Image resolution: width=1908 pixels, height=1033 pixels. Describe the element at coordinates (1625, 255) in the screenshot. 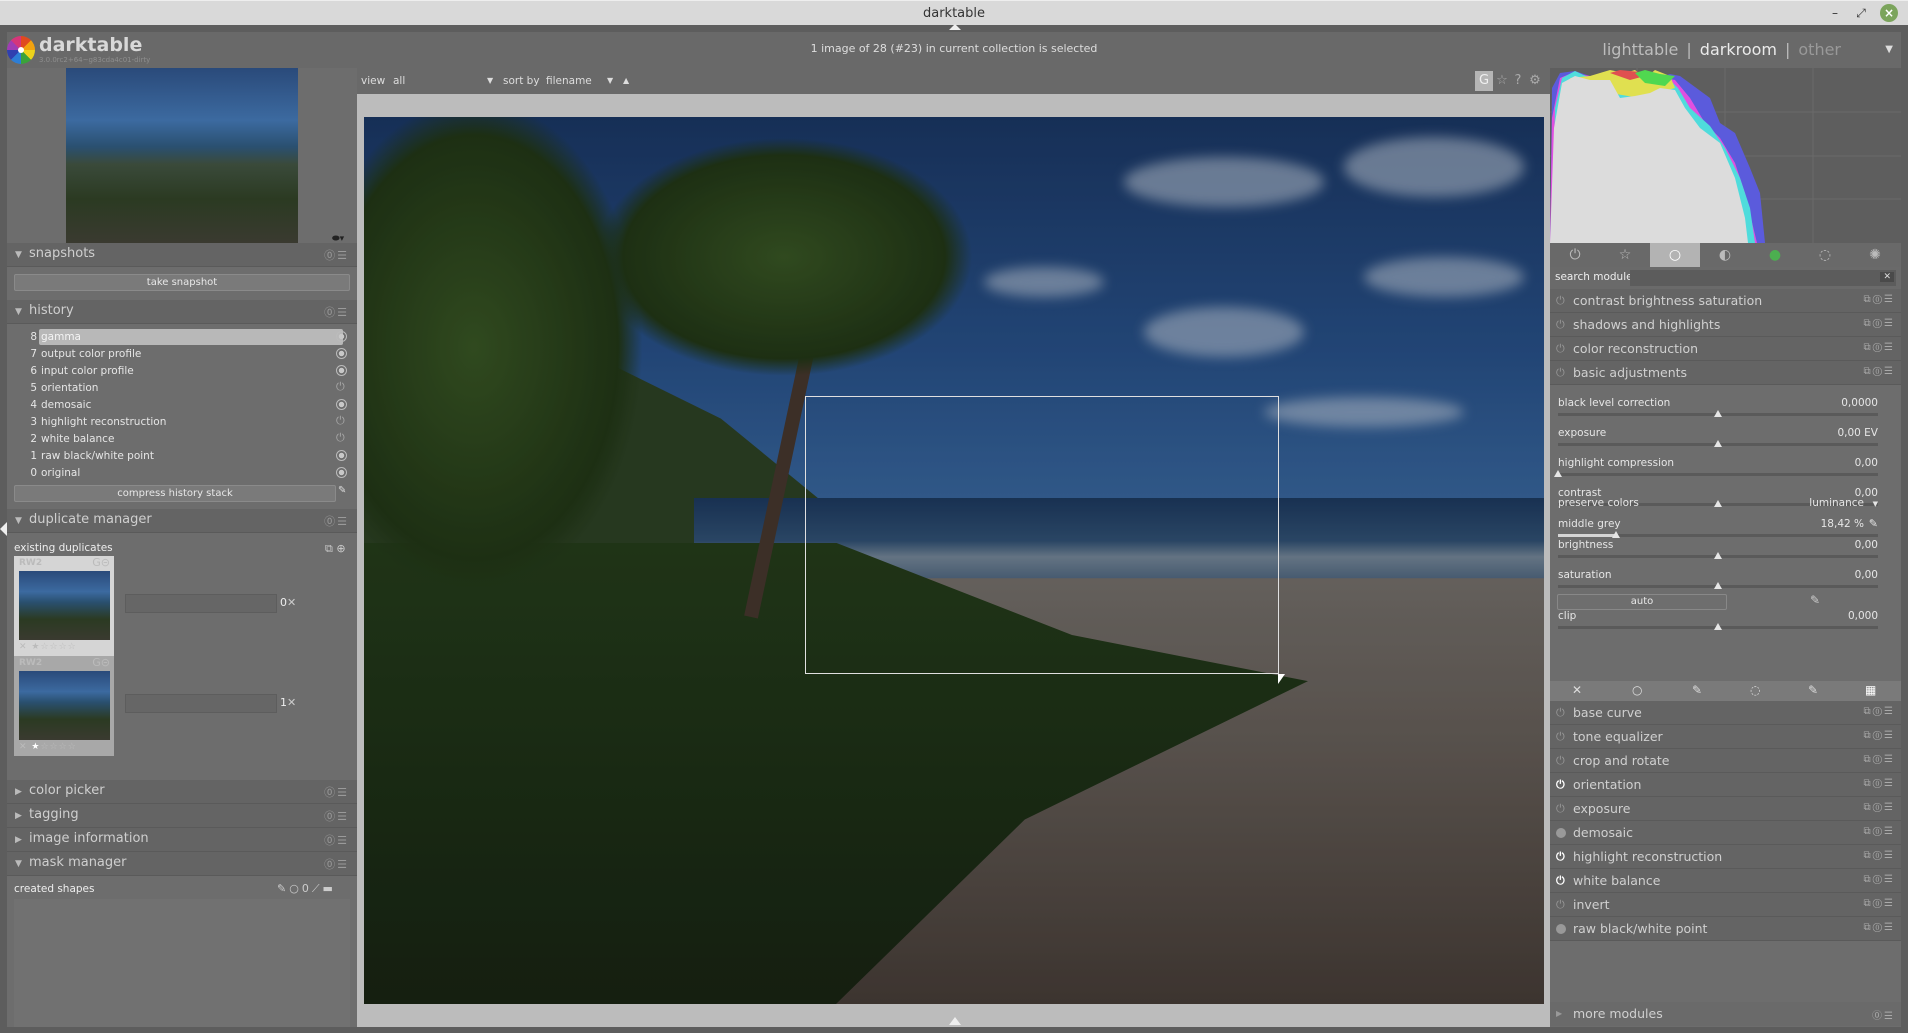

I see `favorites-icon: ☆` at that location.